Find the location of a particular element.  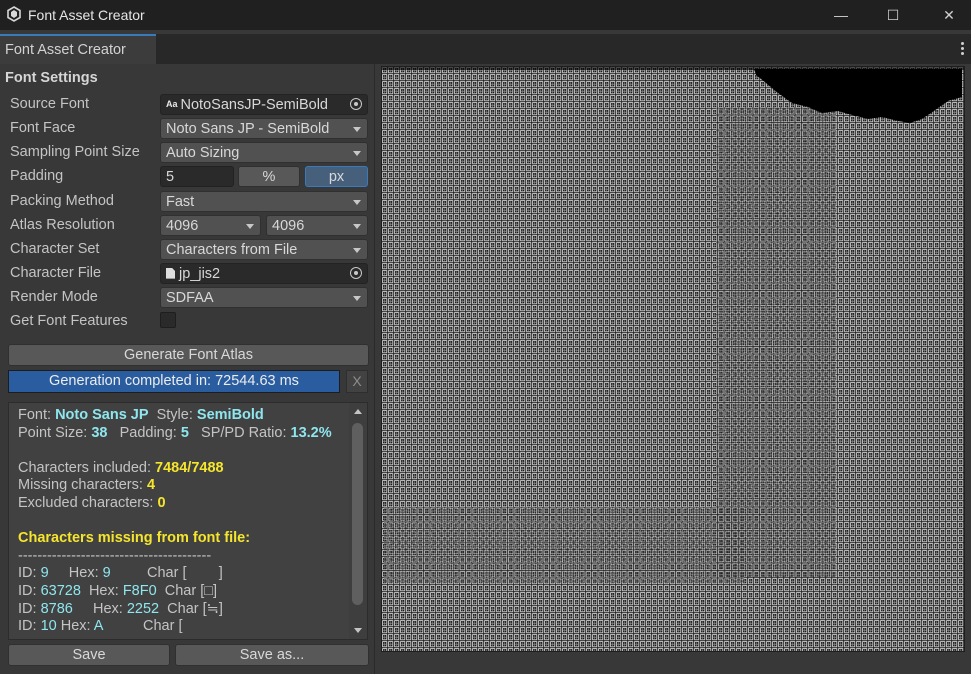

render-mode-value: SDFAA is located at coordinates (190, 298).